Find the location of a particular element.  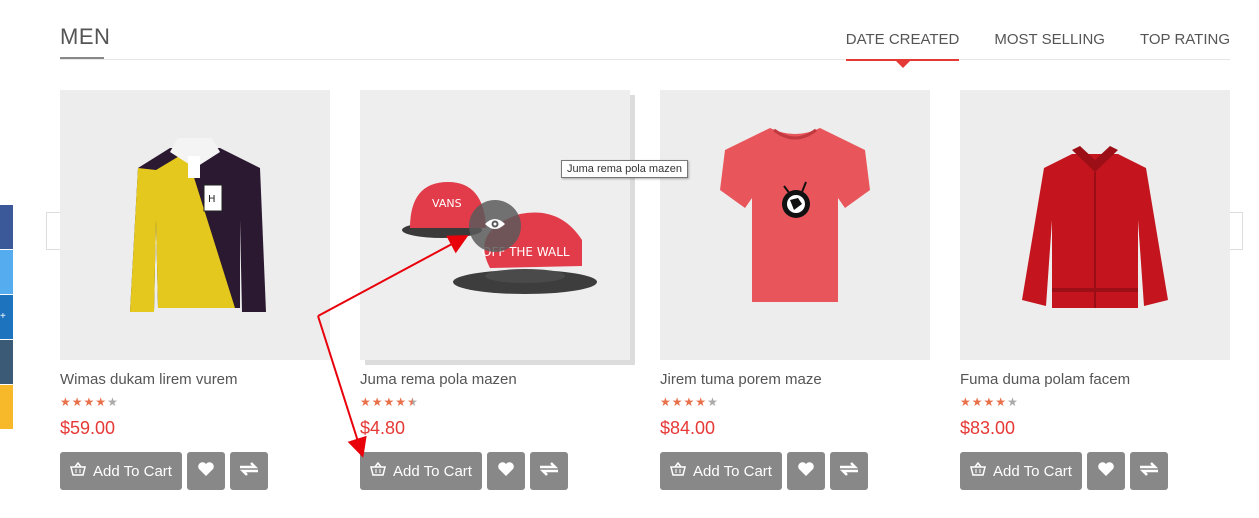

product-name: Fuma duma polam facem is located at coordinates (1095, 380).